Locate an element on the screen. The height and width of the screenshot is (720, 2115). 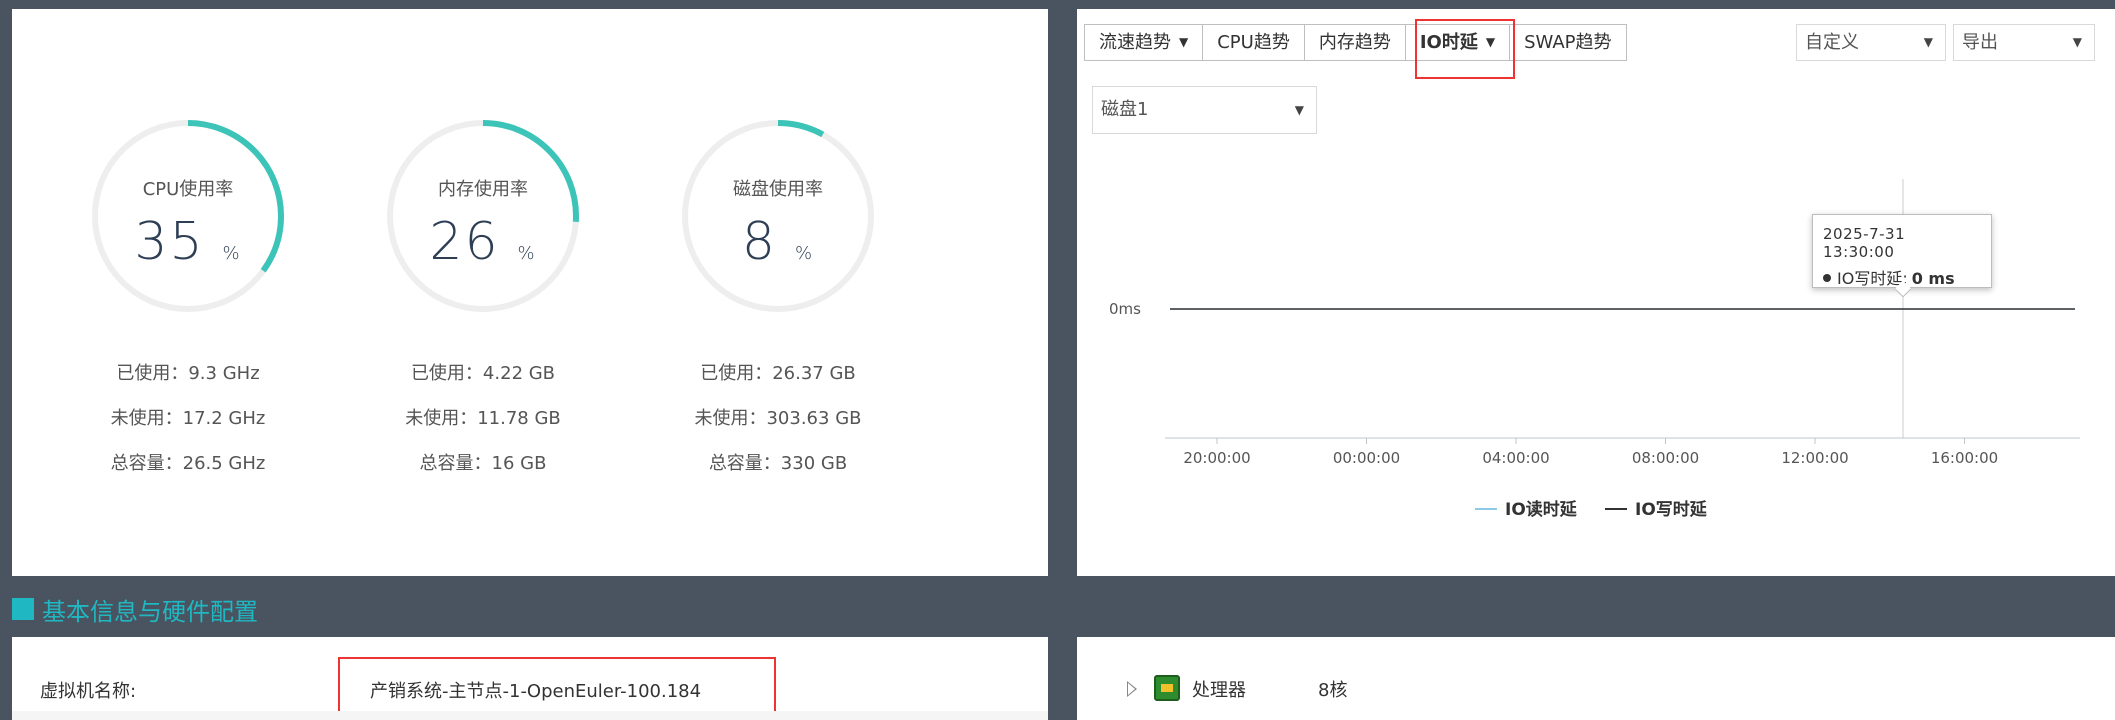
memory-free: 未使用：11.78 GB is located at coordinates (483, 418).